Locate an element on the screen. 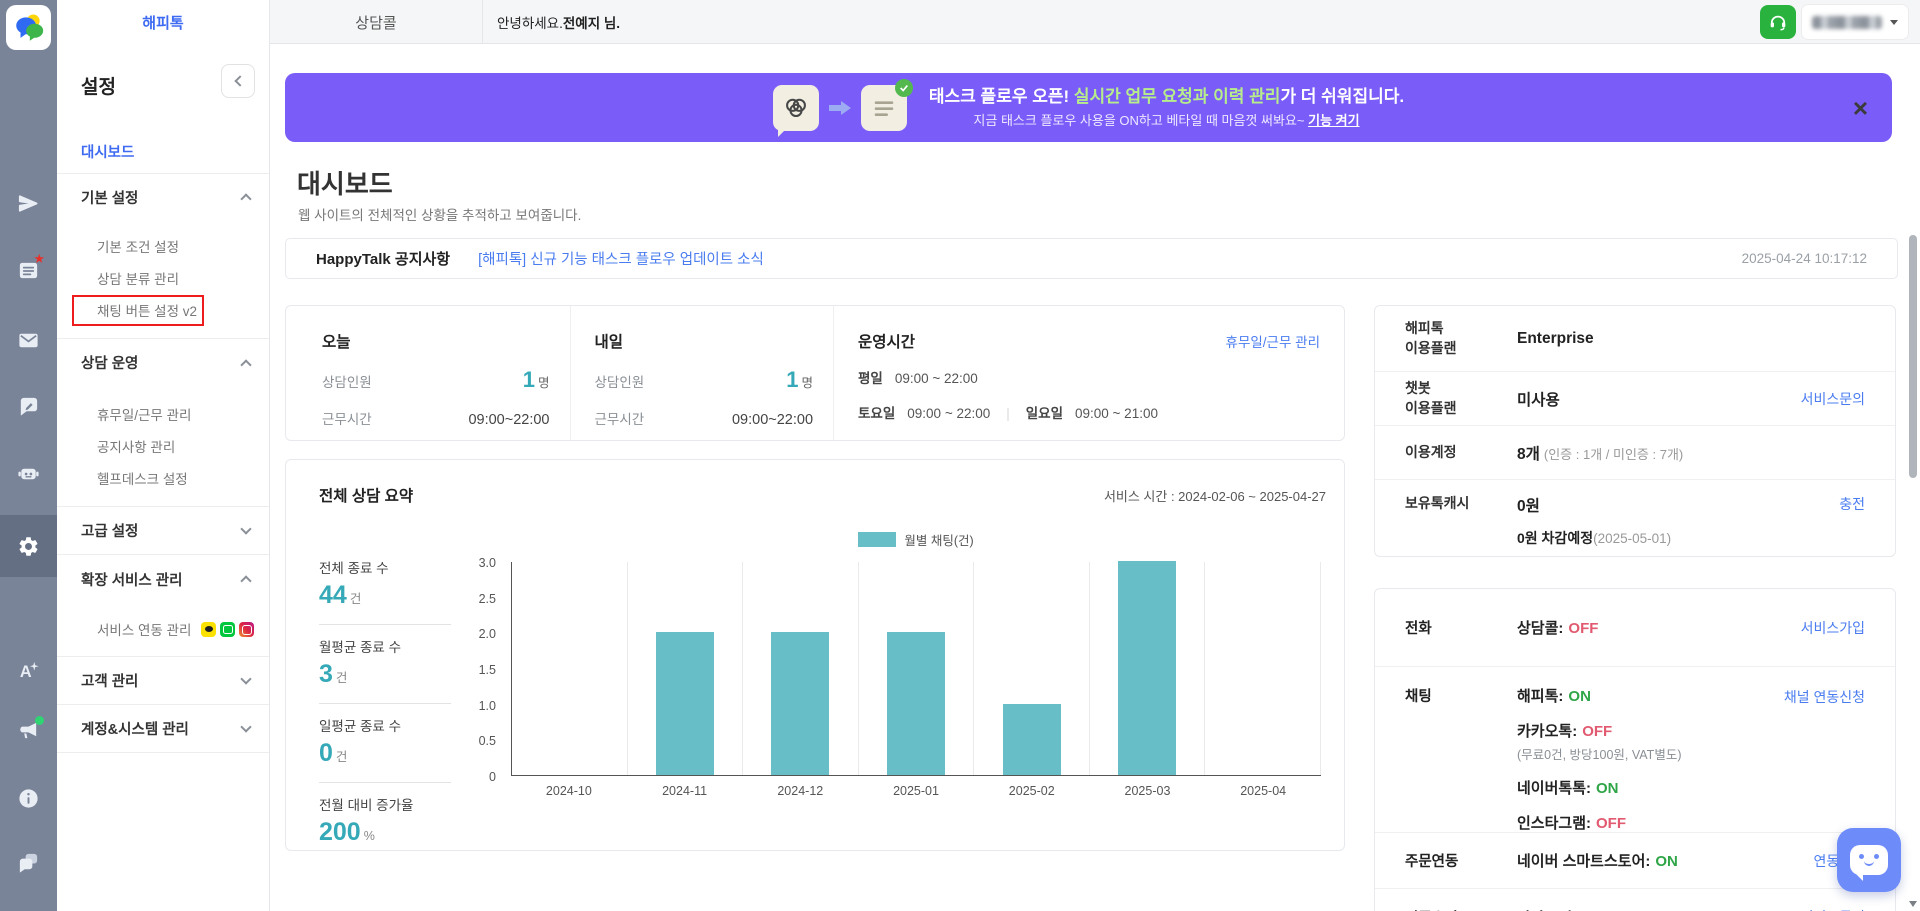 The height and width of the screenshot is (911, 1920). kakaotalk-status: OFF is located at coordinates (1597, 731).